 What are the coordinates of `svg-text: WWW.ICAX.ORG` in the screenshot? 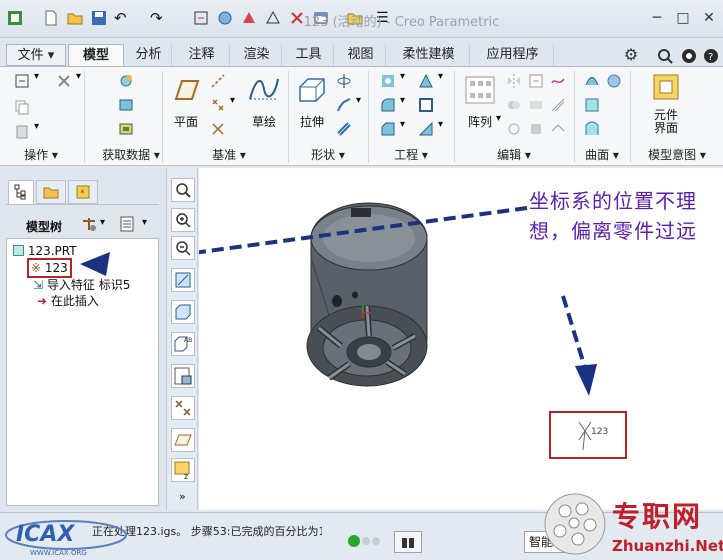 It's located at (58, 553).